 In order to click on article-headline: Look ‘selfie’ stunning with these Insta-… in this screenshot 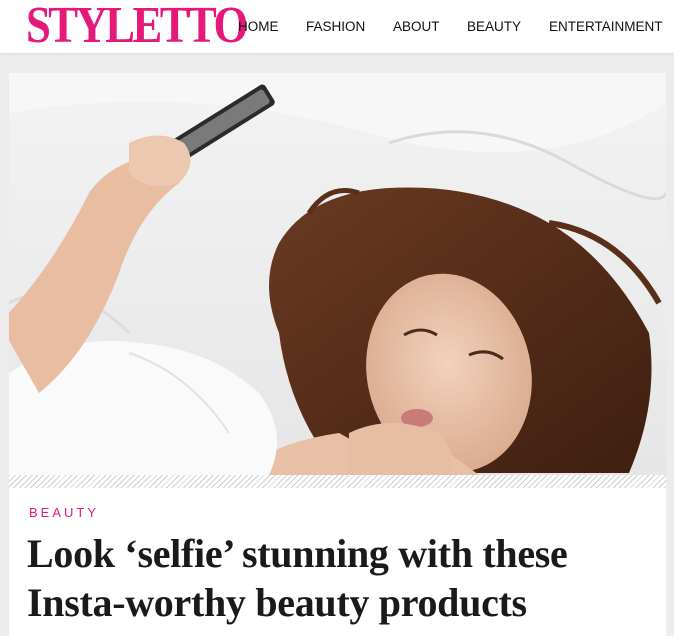, I will do `click(342, 578)`.